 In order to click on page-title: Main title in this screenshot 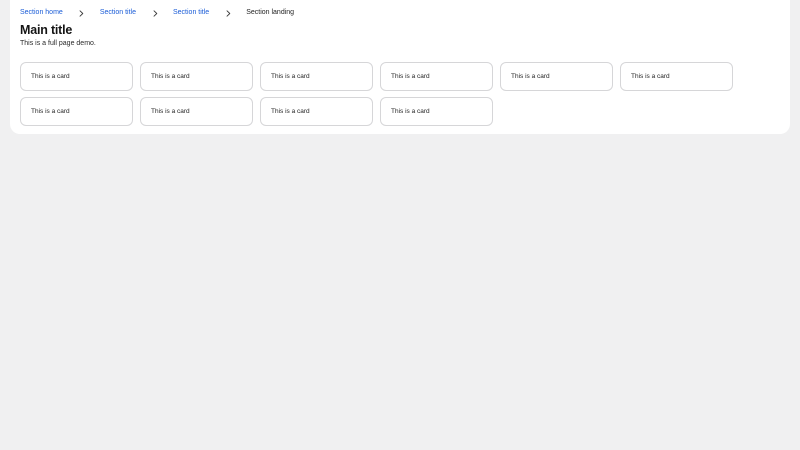, I will do `click(46, 30)`.